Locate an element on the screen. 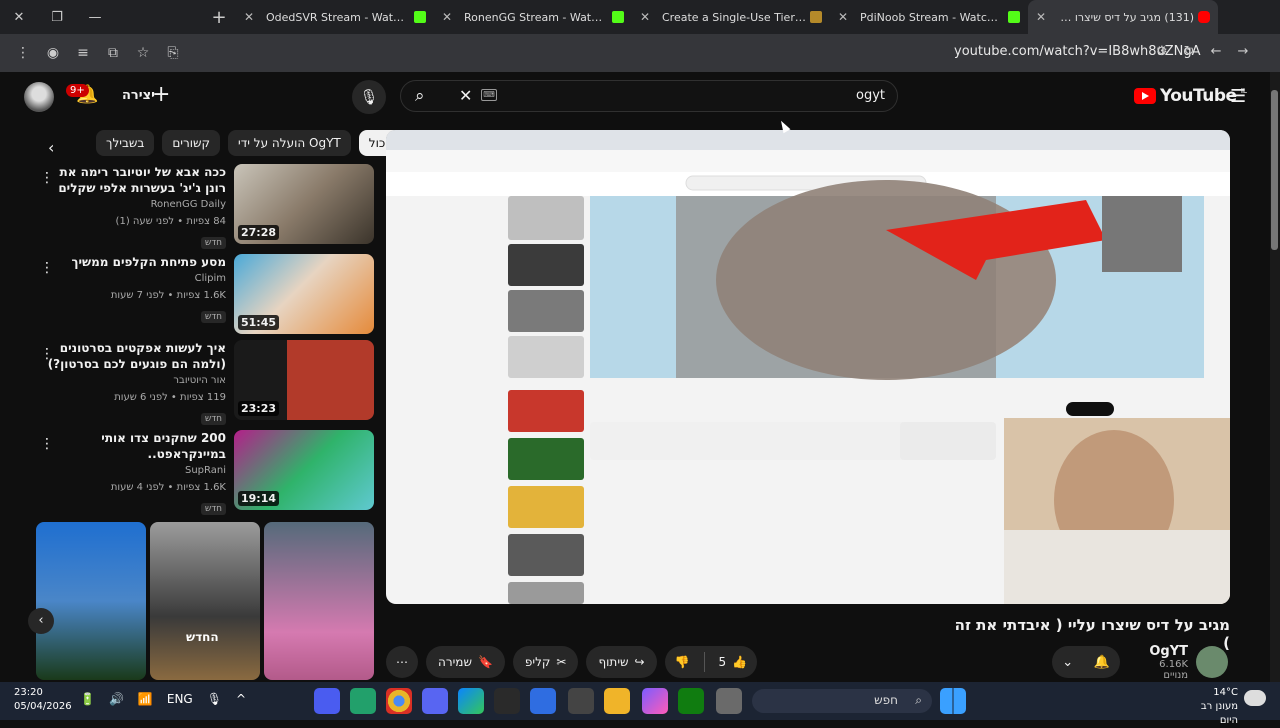 Image resolution: width=1280 pixels, height=728 pixels. video-thumbnail: 19:14 is located at coordinates (304, 470).